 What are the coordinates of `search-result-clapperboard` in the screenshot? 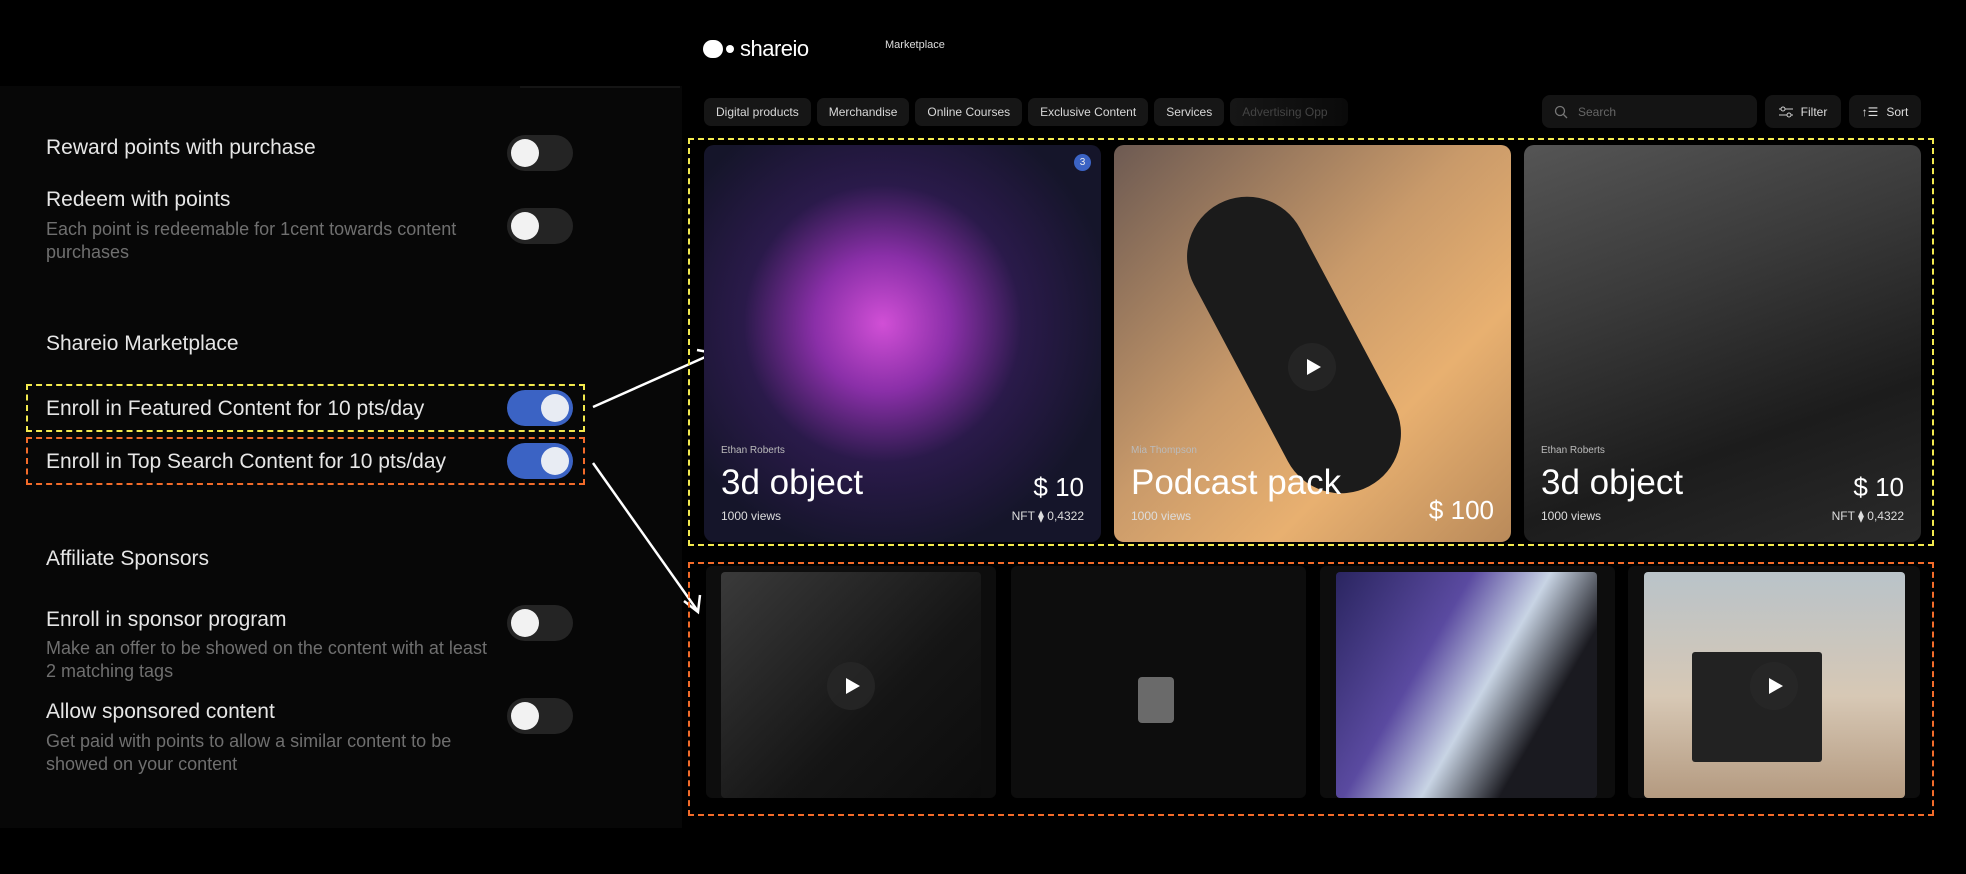 It's located at (1774, 685).